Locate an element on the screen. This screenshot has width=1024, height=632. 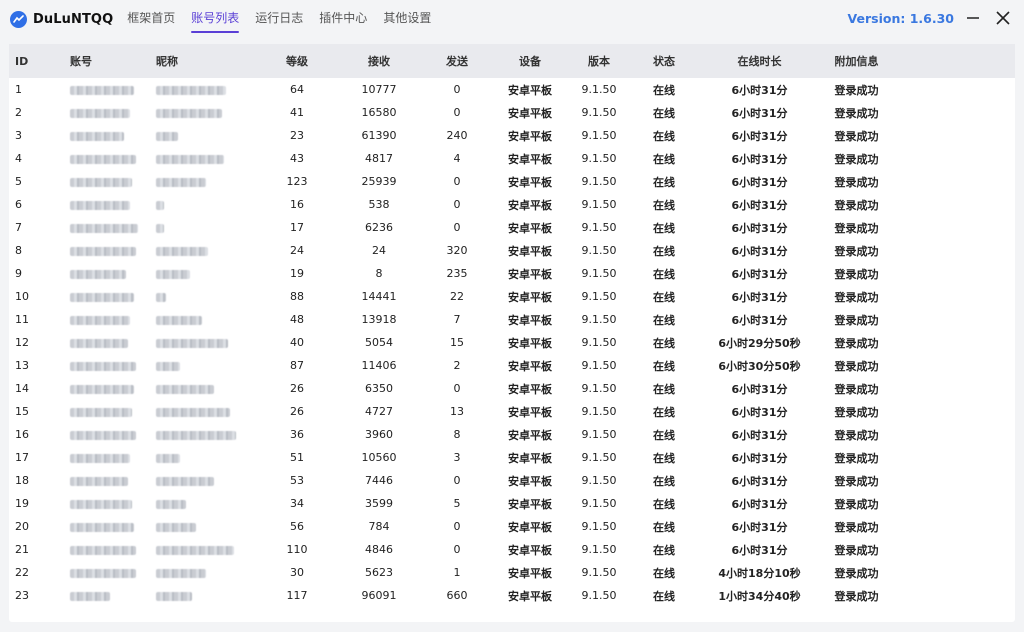
cell-level: 123 is located at coordinates (297, 181).